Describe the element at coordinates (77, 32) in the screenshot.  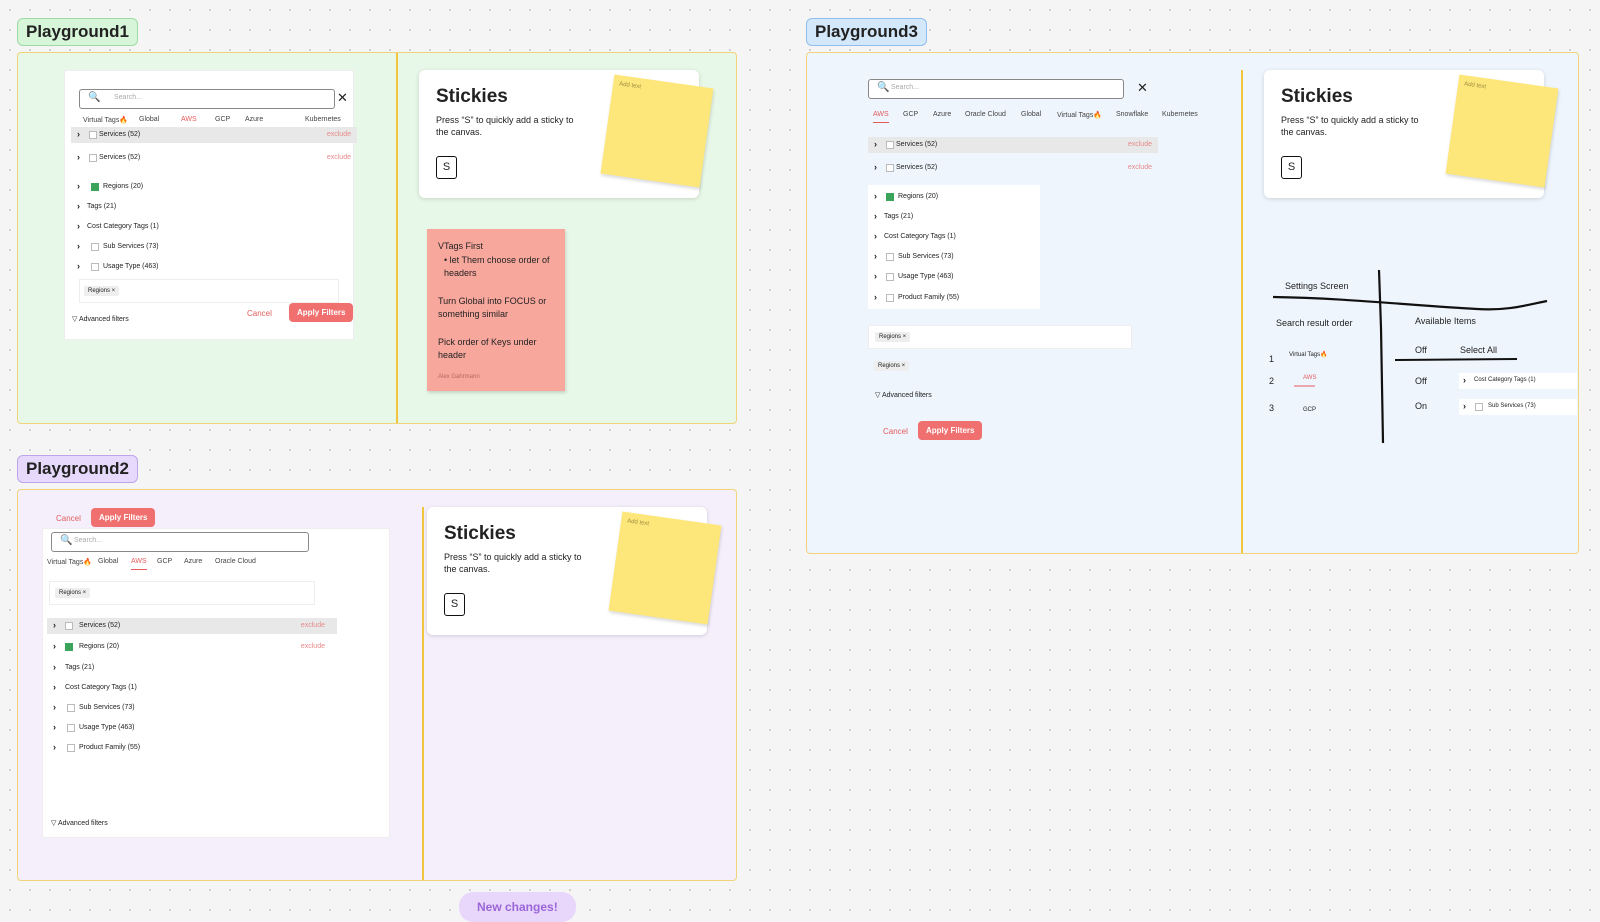
I see `playground1-label: Playground1` at that location.